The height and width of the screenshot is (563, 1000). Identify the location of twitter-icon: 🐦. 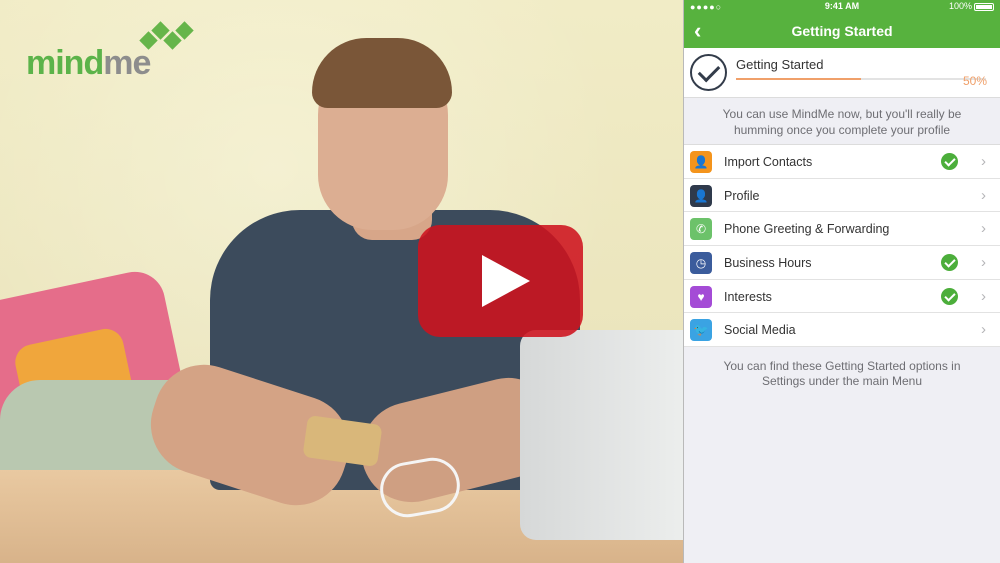
(701, 330).